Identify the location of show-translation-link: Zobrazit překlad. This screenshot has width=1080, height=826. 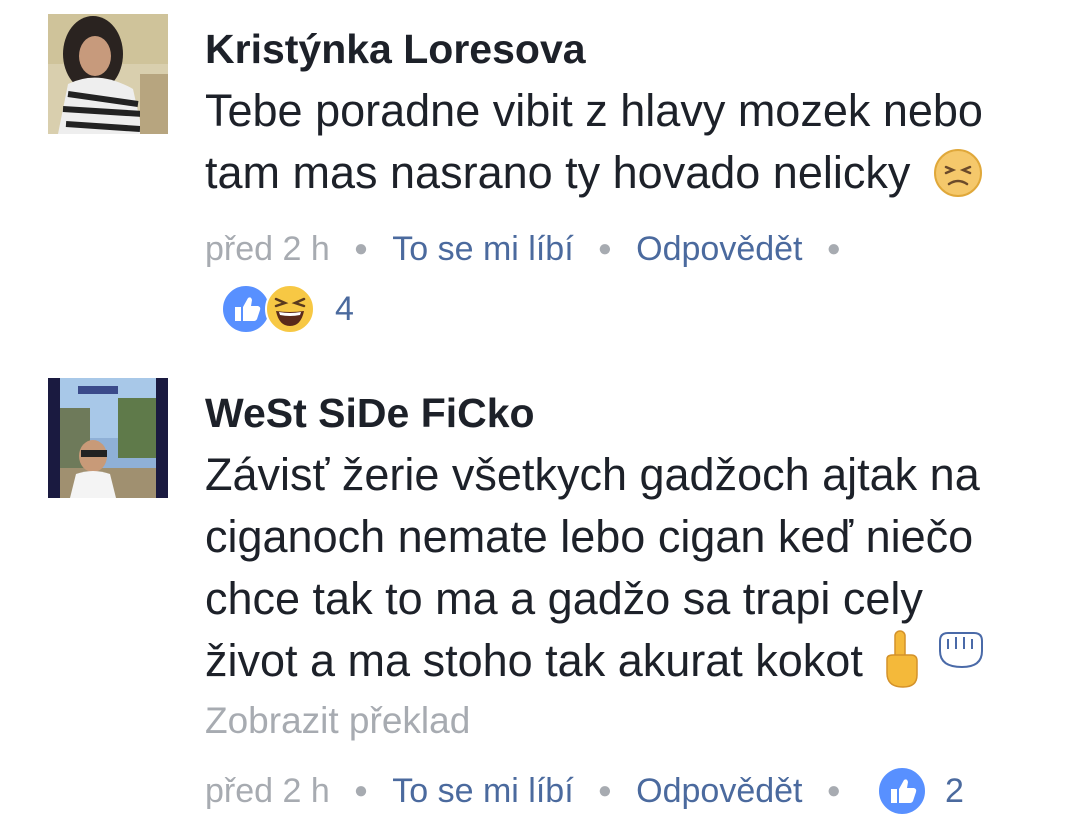
(635, 721).